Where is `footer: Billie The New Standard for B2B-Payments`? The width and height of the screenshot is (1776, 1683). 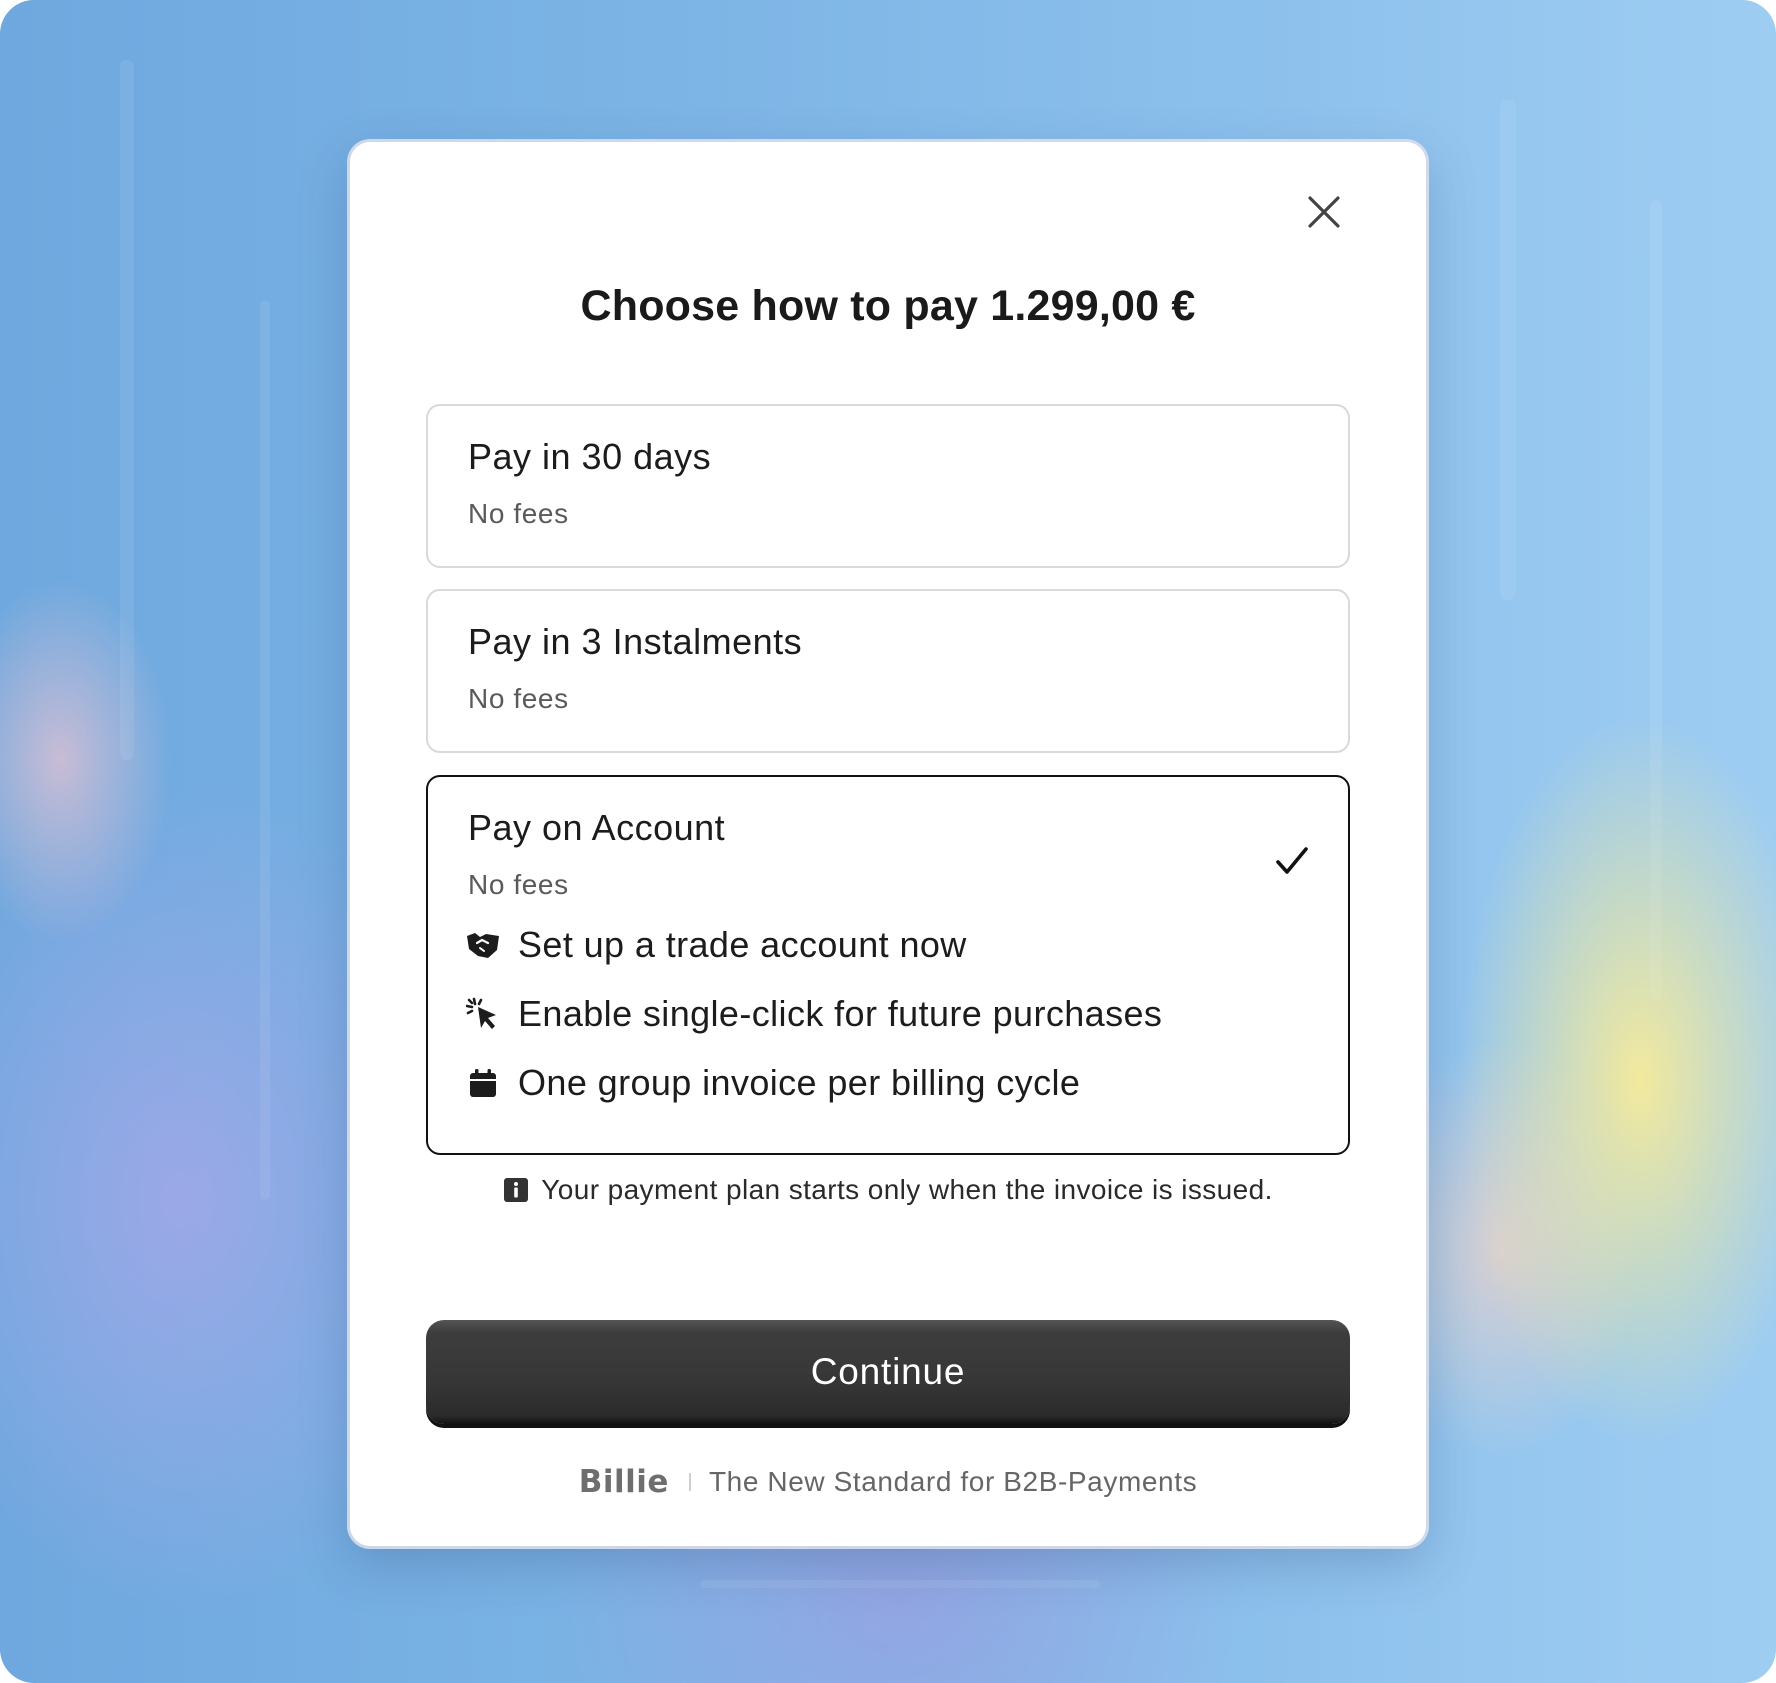 footer: Billie The New Standard for B2B-Payments is located at coordinates (888, 1482).